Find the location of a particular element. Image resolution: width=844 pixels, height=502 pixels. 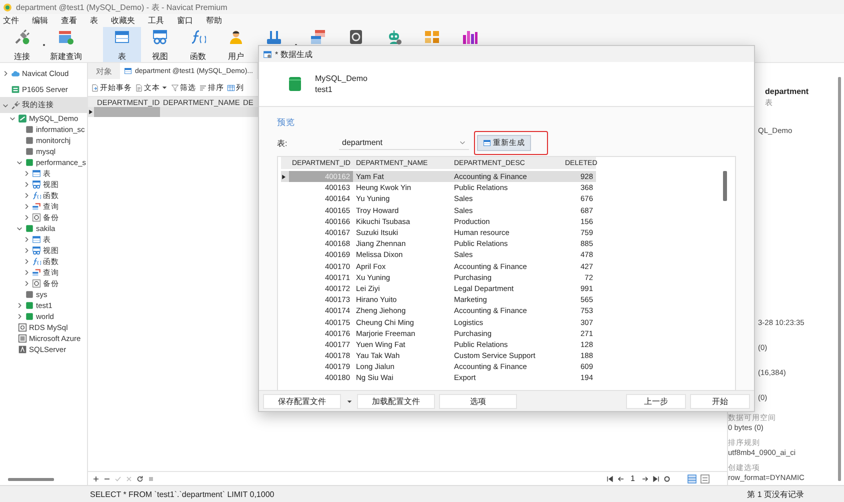

database-name: test1 is located at coordinates (324, 89).